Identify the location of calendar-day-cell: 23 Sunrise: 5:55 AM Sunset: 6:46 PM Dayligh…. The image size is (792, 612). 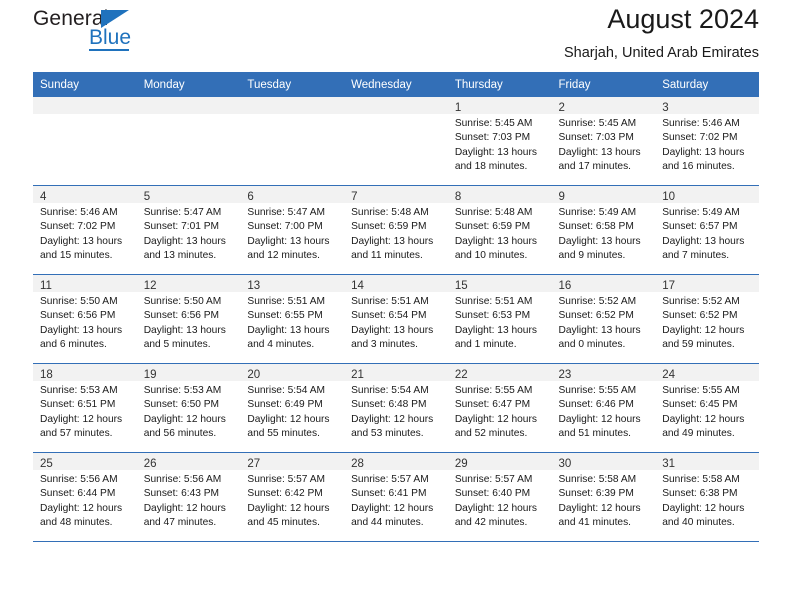
(603, 408).